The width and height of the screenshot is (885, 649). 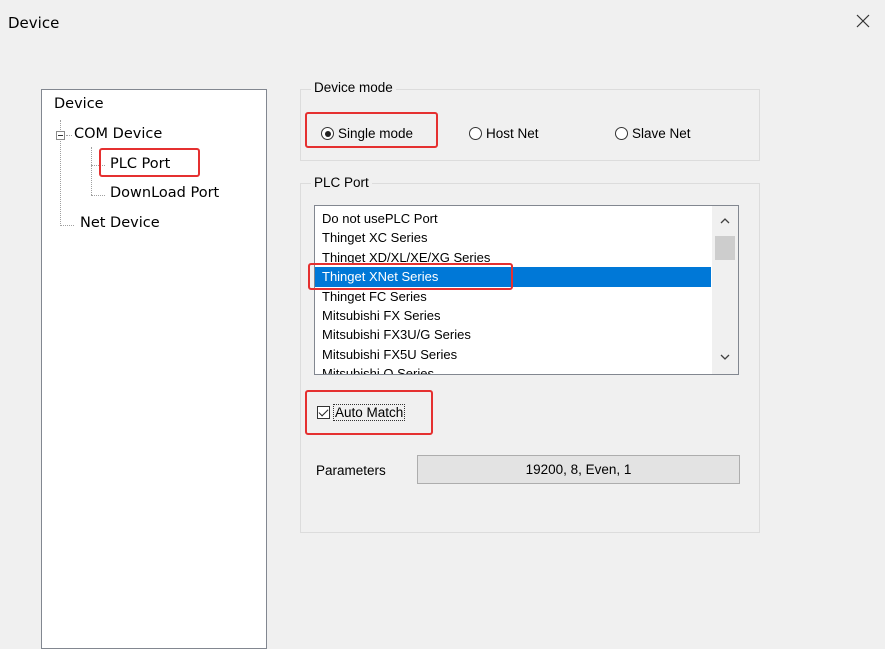 What do you see at coordinates (725, 221) in the screenshot?
I see `scroll-up-icon` at bounding box center [725, 221].